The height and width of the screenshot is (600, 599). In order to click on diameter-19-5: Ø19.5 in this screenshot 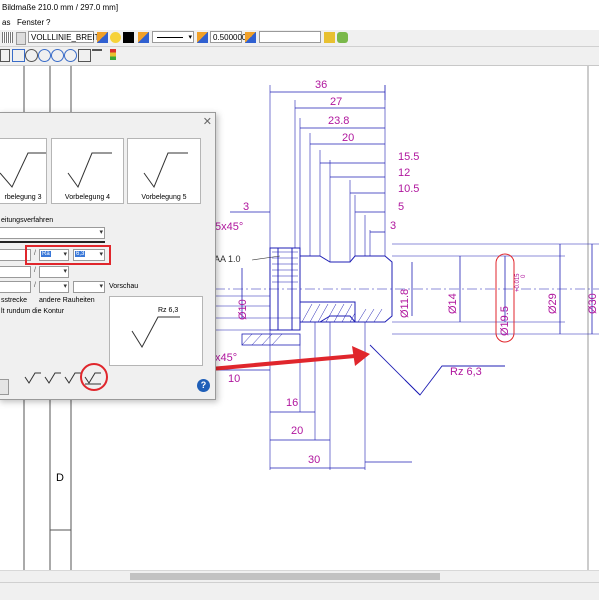, I will do `click(505, 321)`.